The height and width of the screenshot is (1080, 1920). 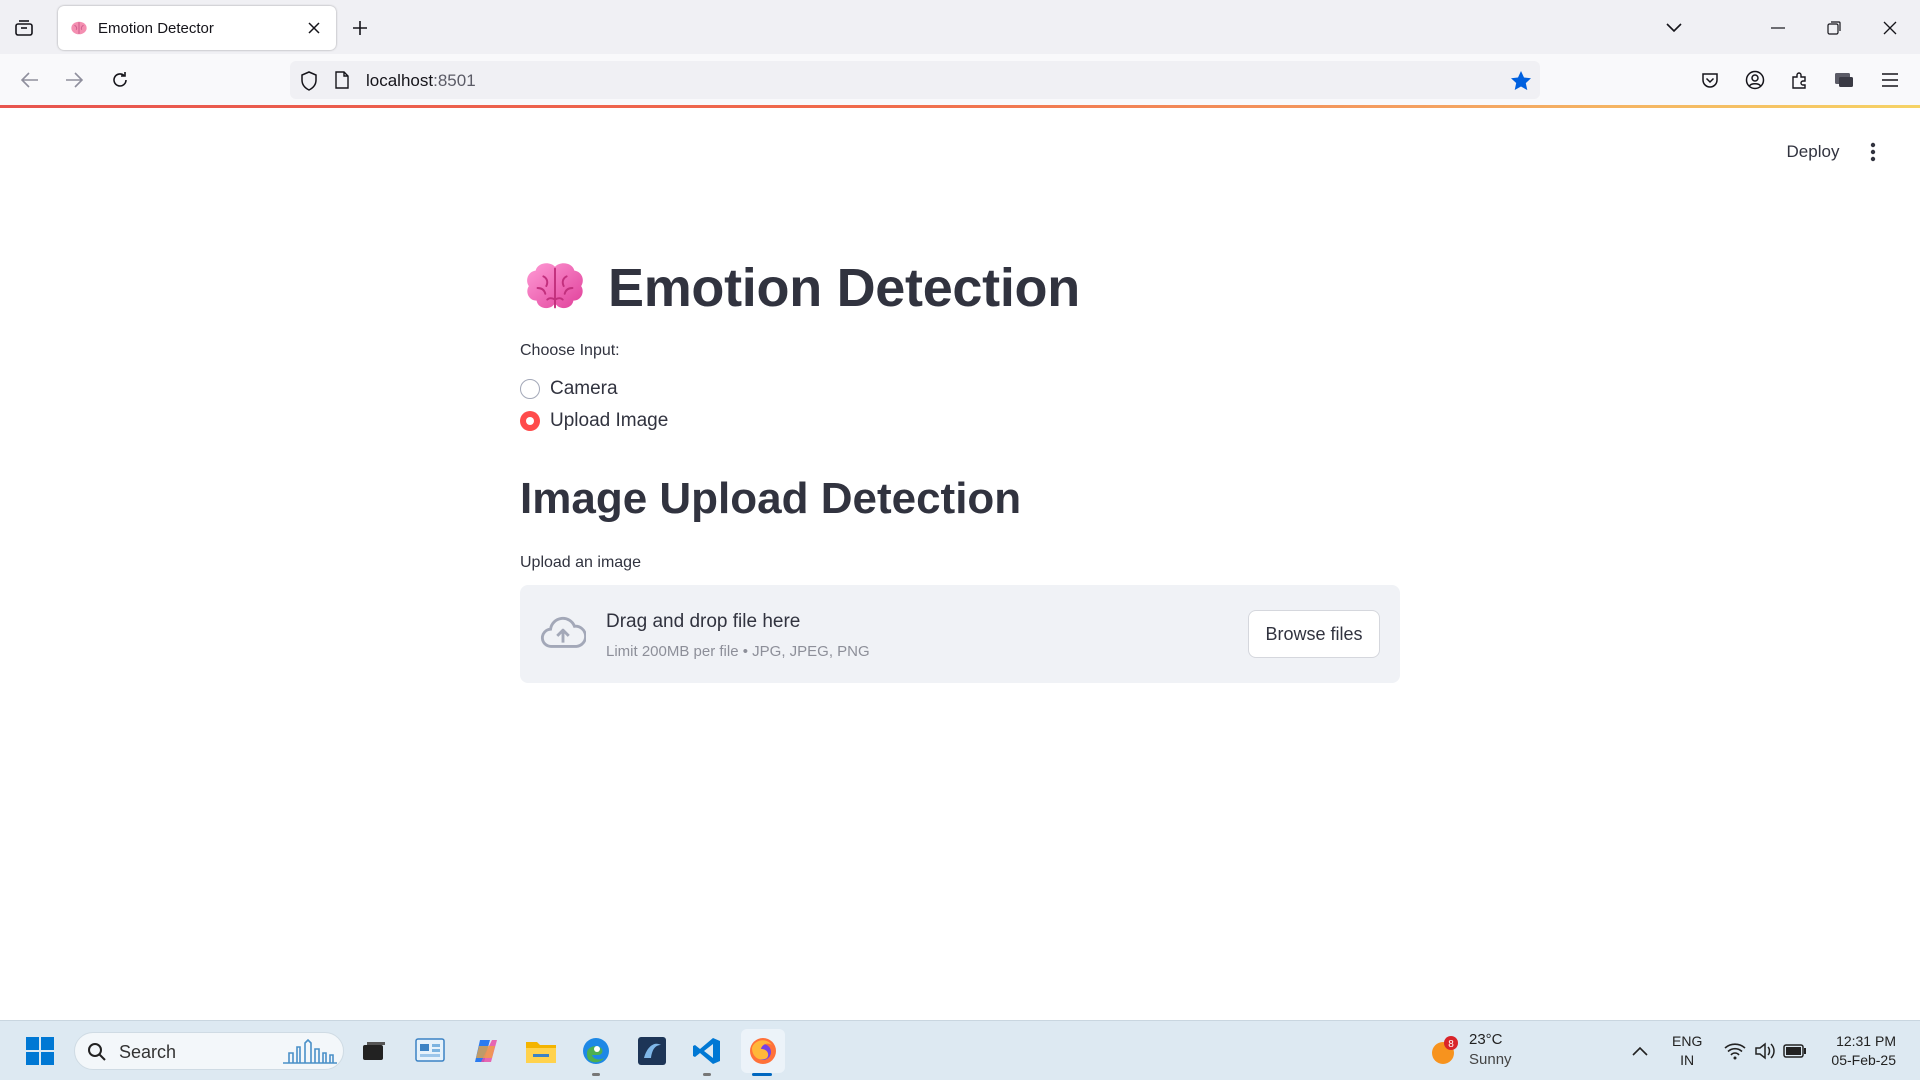 I want to click on language-indicator: ENG IN, so click(x=1687, y=1051).